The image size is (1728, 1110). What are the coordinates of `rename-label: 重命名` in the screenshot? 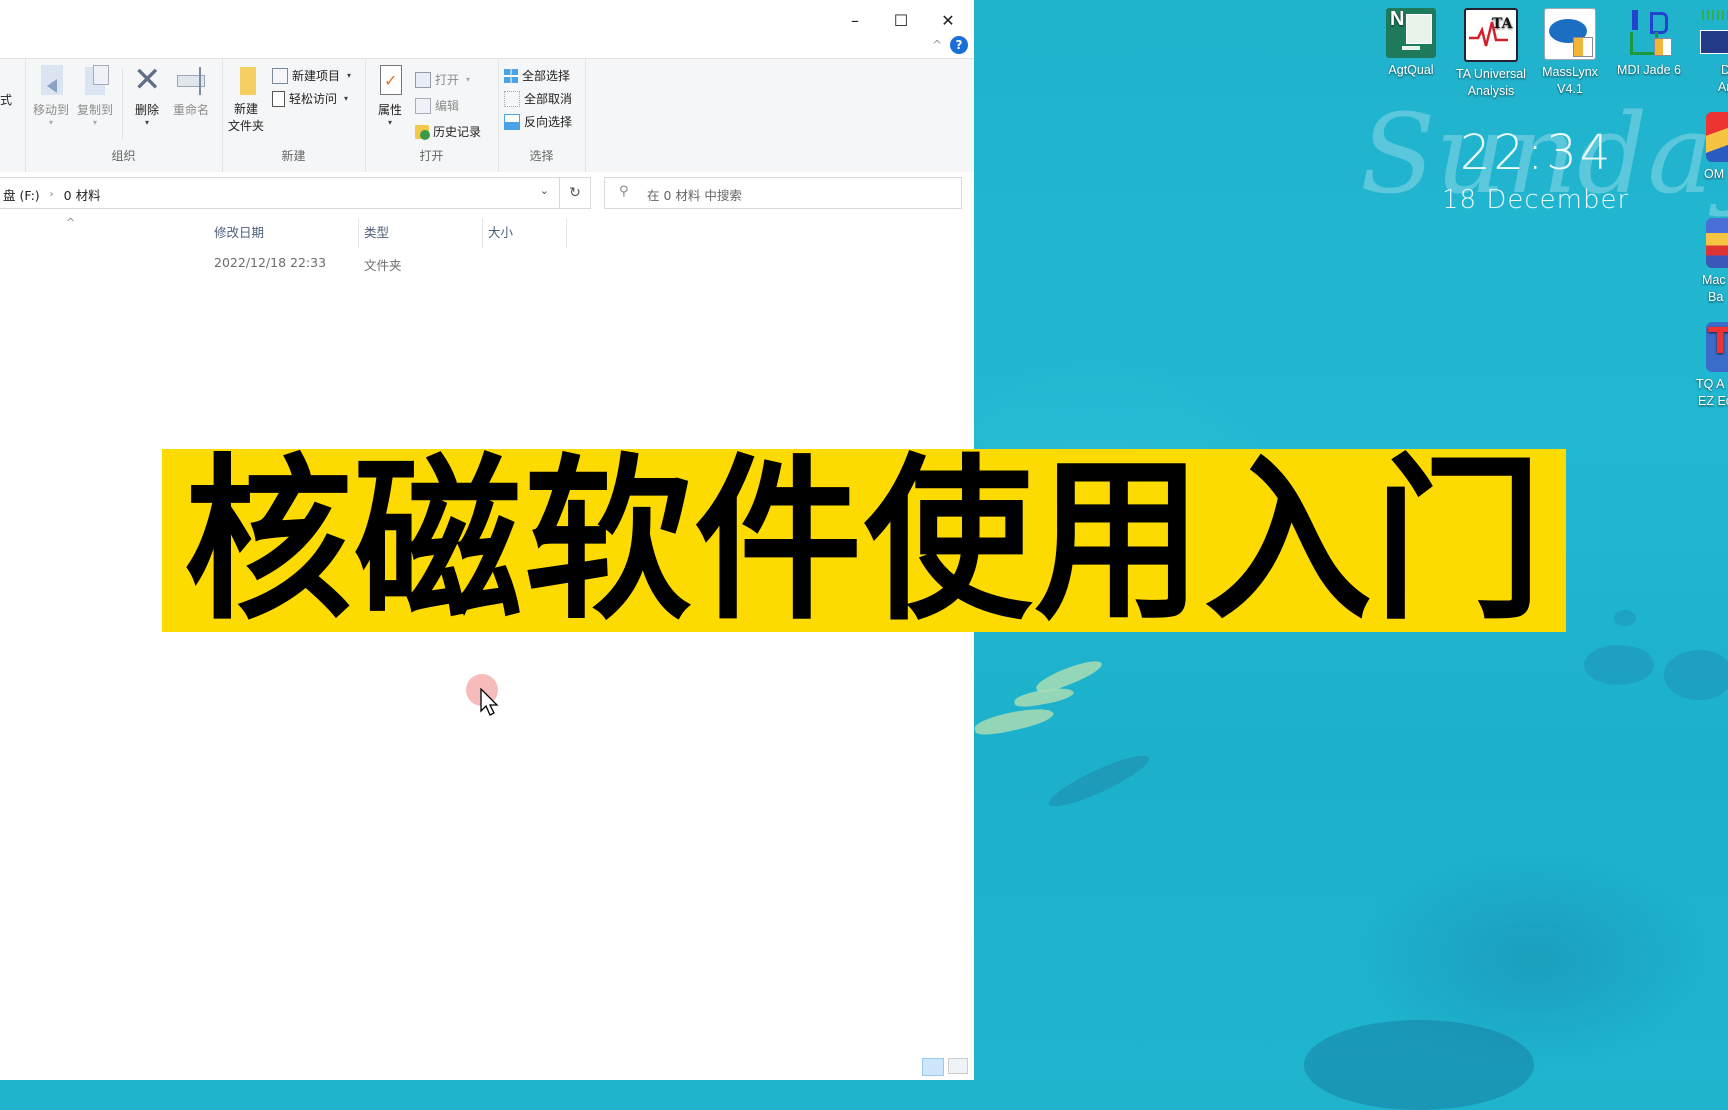 It's located at (190, 110).